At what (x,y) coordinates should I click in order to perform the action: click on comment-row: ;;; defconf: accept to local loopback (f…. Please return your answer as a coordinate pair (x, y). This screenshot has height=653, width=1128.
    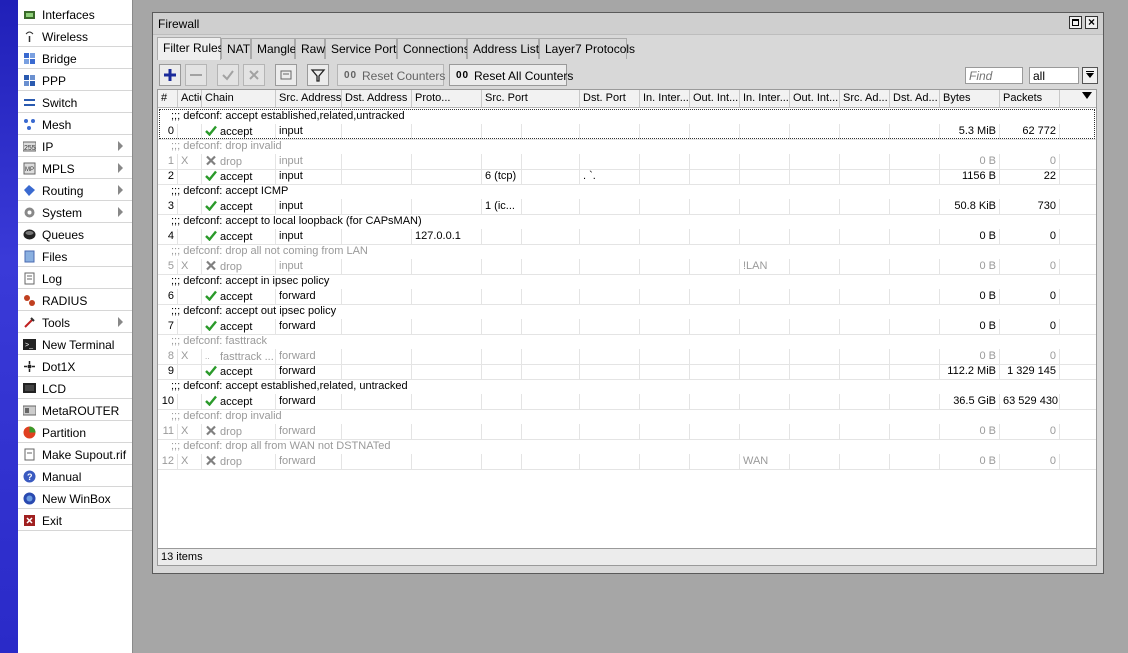
    Looking at the image, I should click on (627, 221).